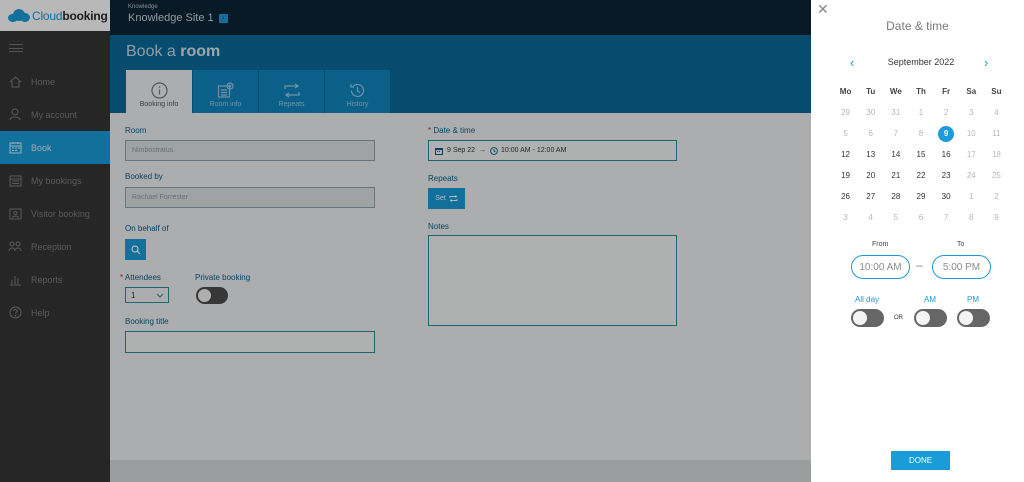 The width and height of the screenshot is (1024, 482). Describe the element at coordinates (552, 280) in the screenshot. I see `notes-textarea` at that location.